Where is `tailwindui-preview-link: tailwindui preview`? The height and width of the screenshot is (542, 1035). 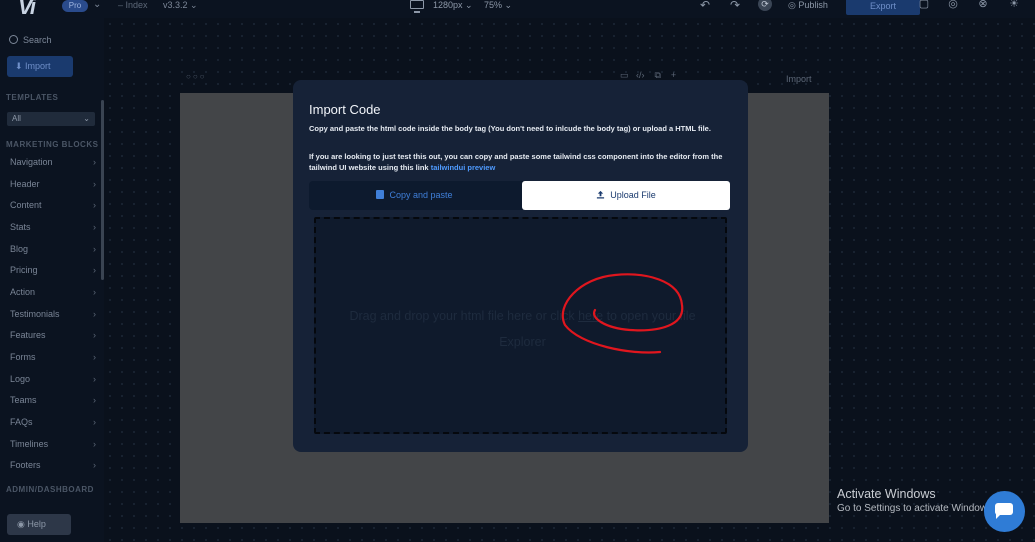 tailwindui-preview-link: tailwindui preview is located at coordinates (463, 167).